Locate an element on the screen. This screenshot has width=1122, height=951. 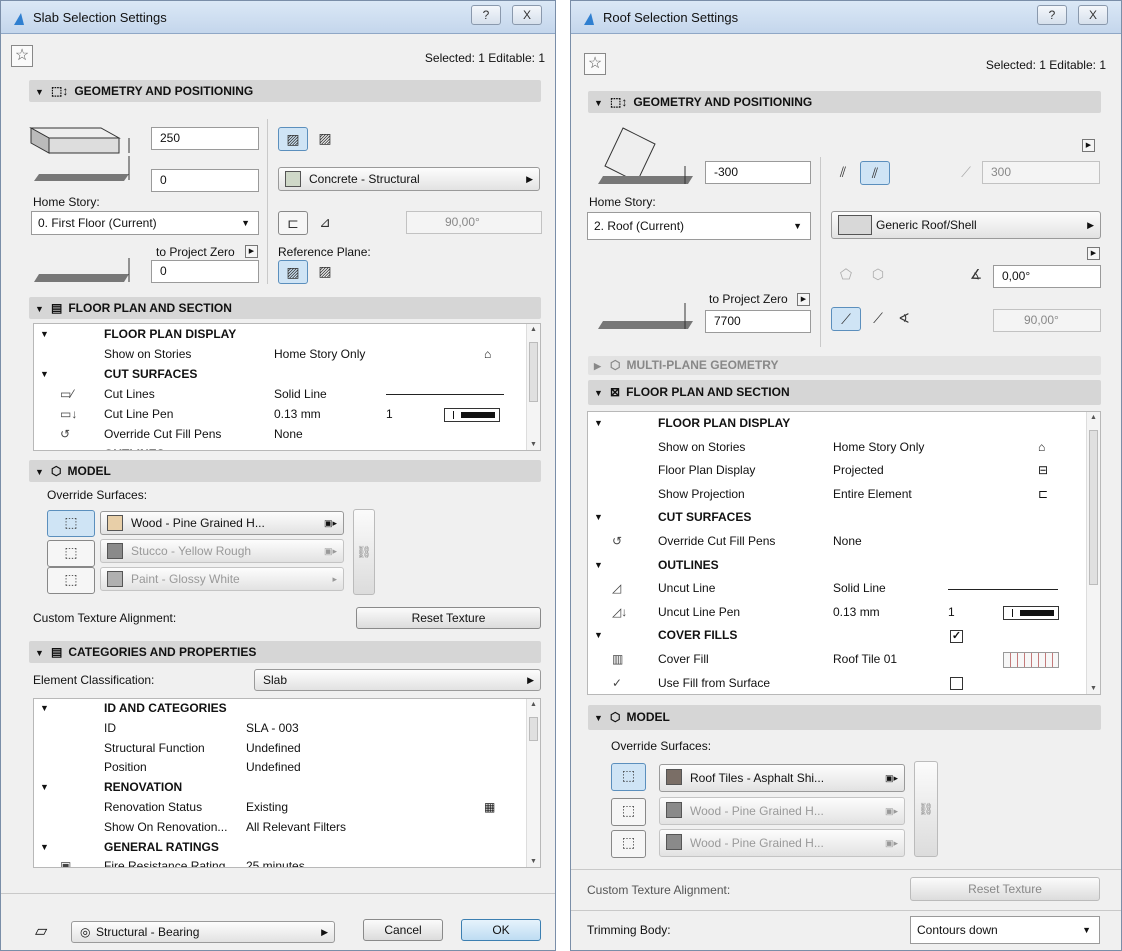
structure-material-picker: Generic Roof/Shell ▶ is located at coordinates (966, 225).